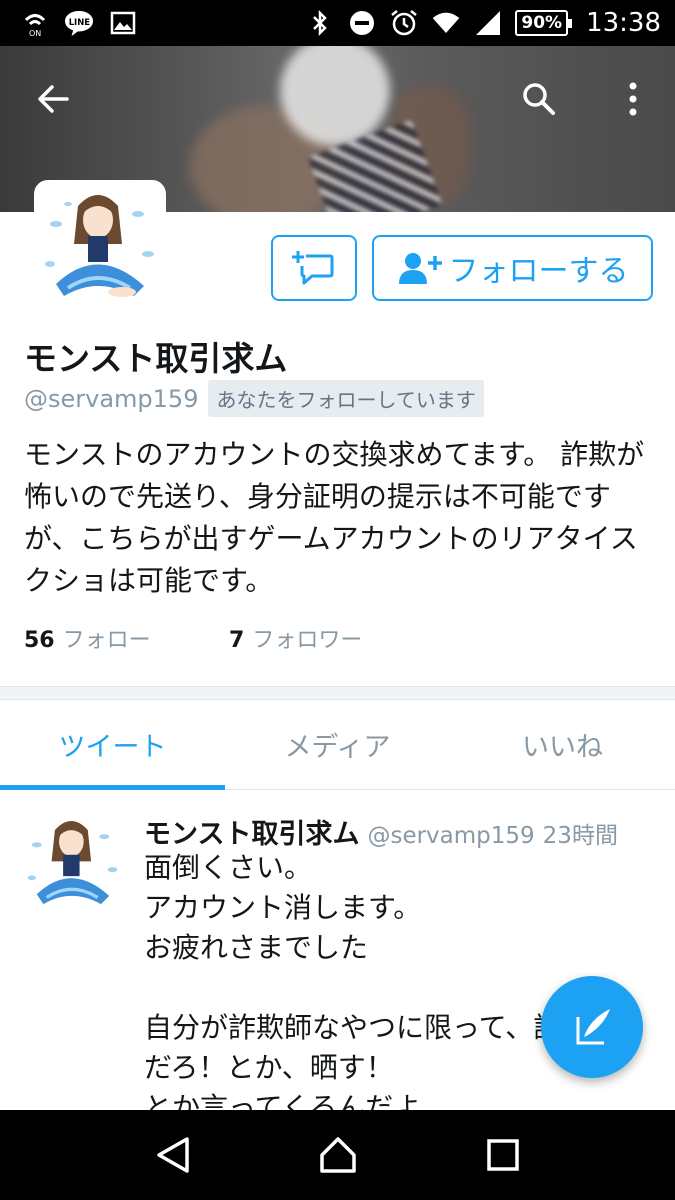 The height and width of the screenshot is (1200, 675). I want to click on profile-name: モンスト取引求ム, so click(156, 358).